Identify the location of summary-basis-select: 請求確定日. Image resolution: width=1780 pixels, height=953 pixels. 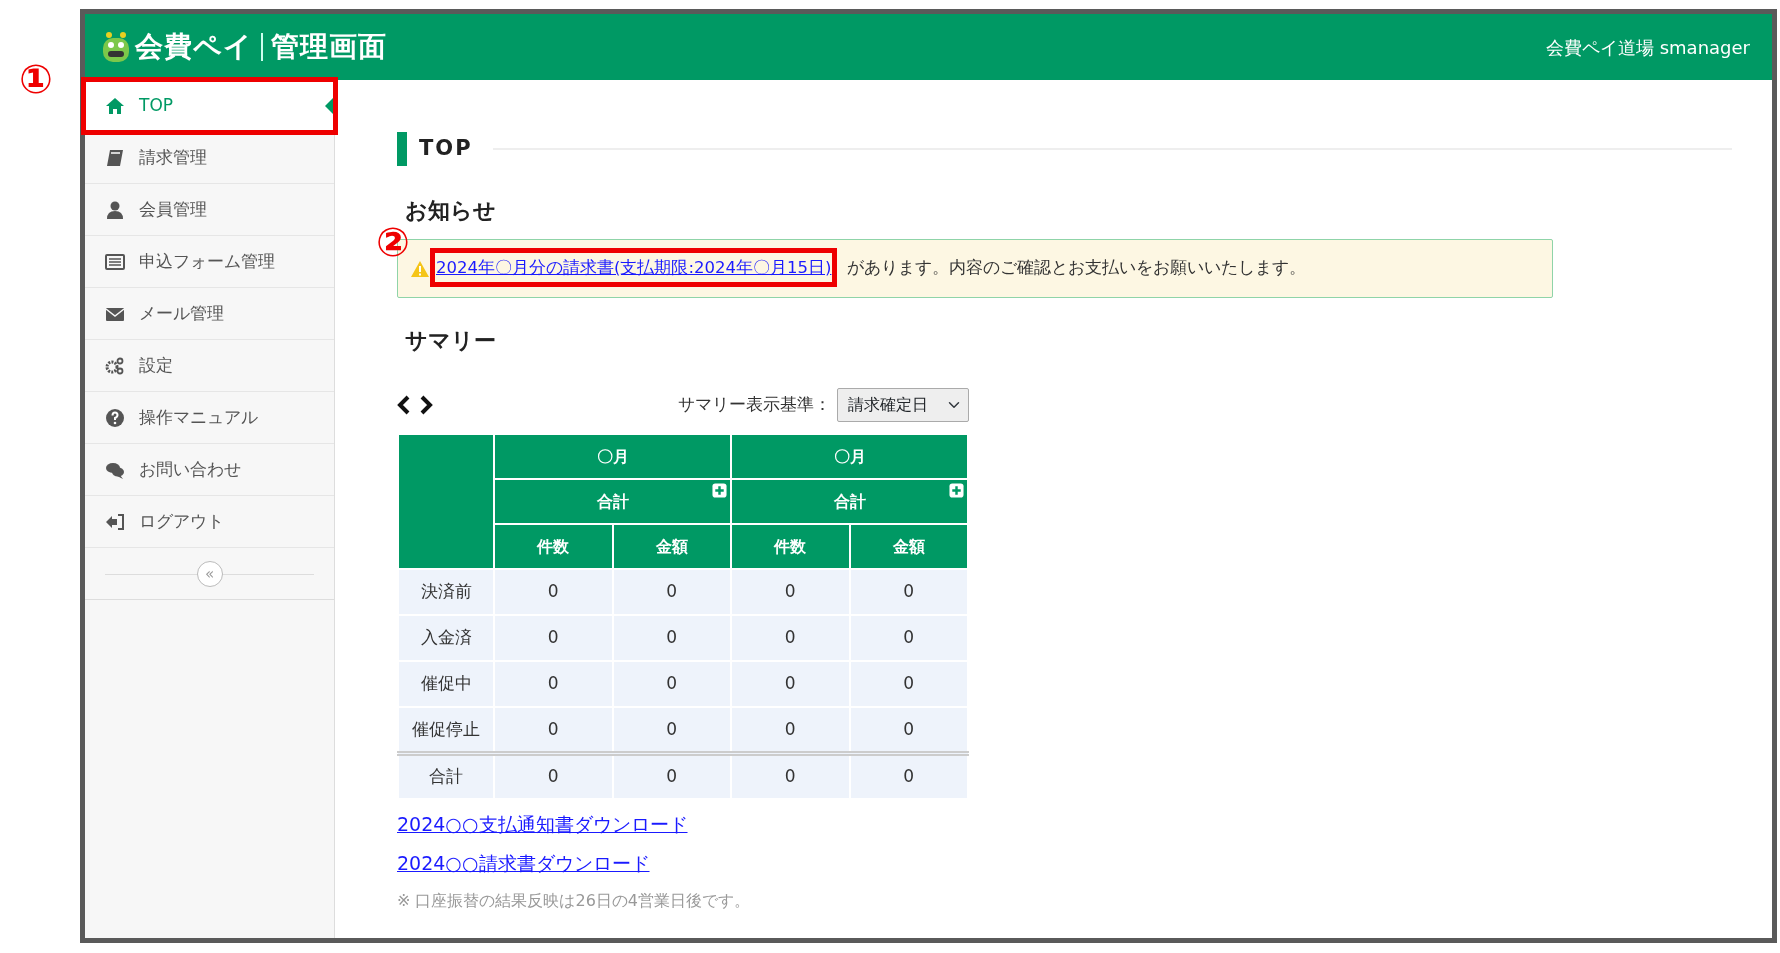
(903, 405).